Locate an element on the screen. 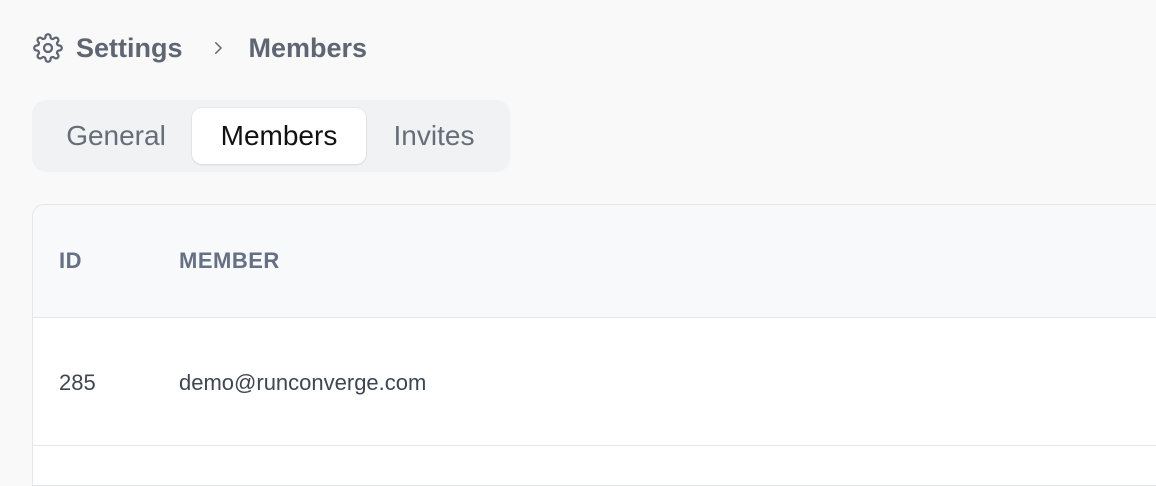 Image resolution: width=1156 pixels, height=486 pixels. tab-invites: Invites is located at coordinates (434, 136).